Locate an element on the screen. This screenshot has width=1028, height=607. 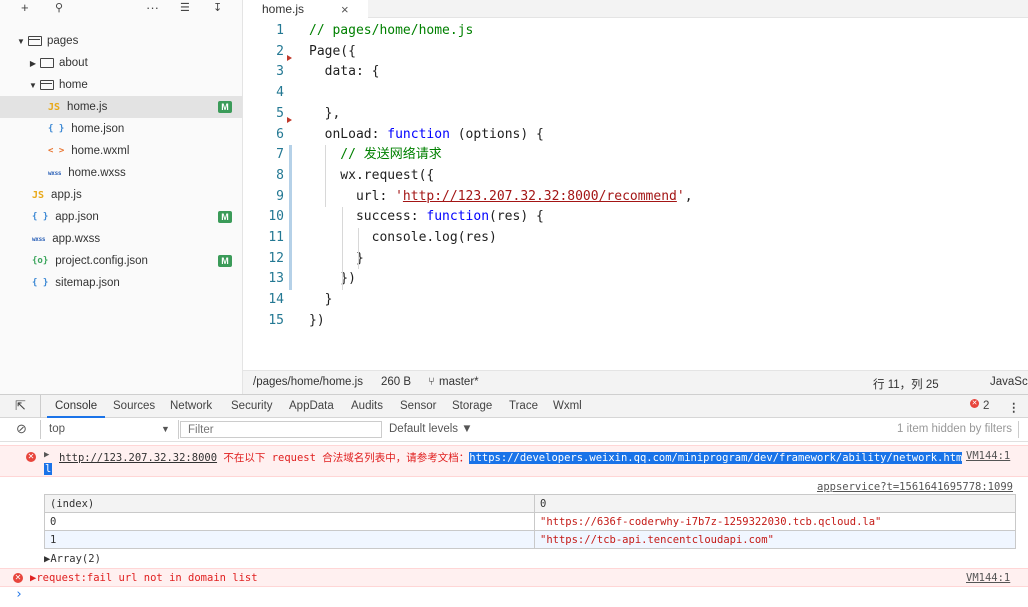
error-text: ▶request:fail url not in domain list is located at coordinates (144, 578).